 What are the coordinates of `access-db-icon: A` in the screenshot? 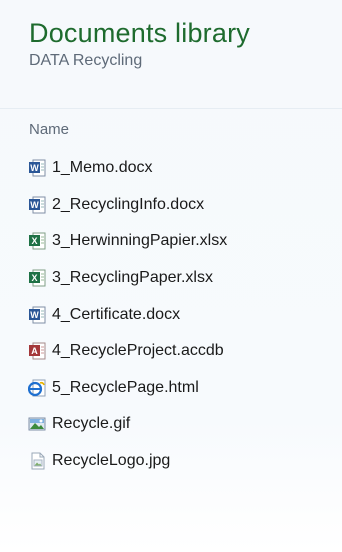 It's located at (37, 351).